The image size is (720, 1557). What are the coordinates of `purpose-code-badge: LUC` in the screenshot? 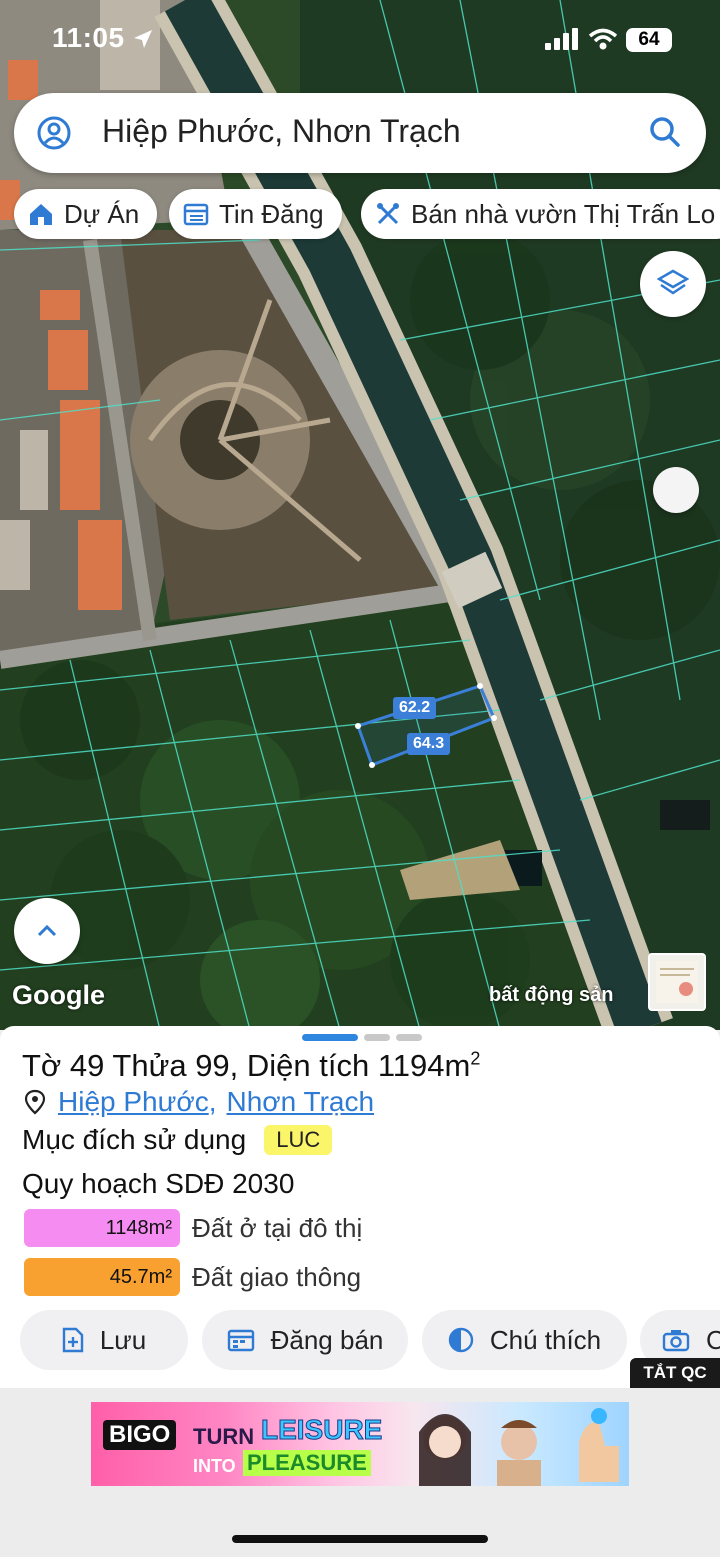 It's located at (298, 1140).